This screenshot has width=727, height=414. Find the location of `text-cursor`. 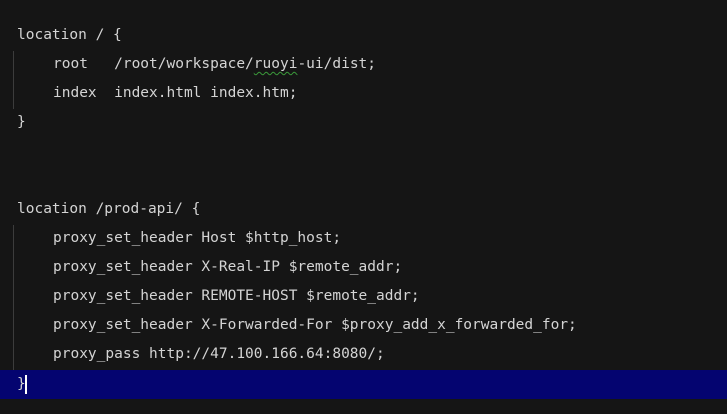

text-cursor is located at coordinates (26, 384).